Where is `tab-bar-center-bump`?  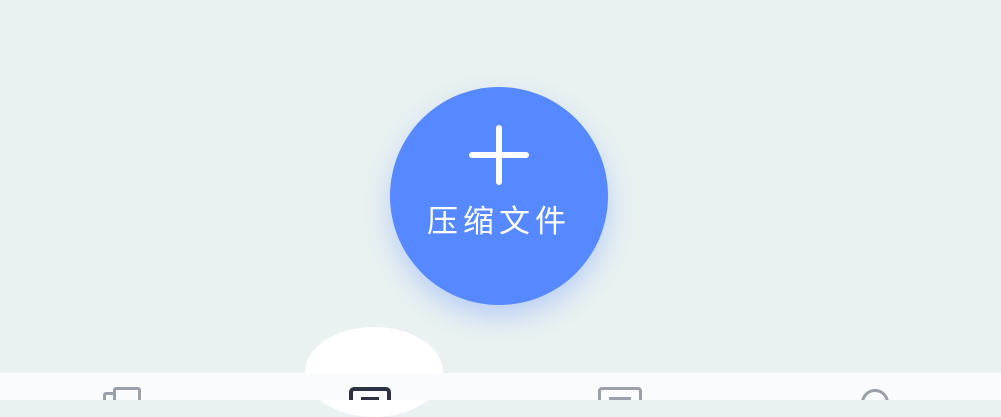
tab-bar-center-bump is located at coordinates (374, 372).